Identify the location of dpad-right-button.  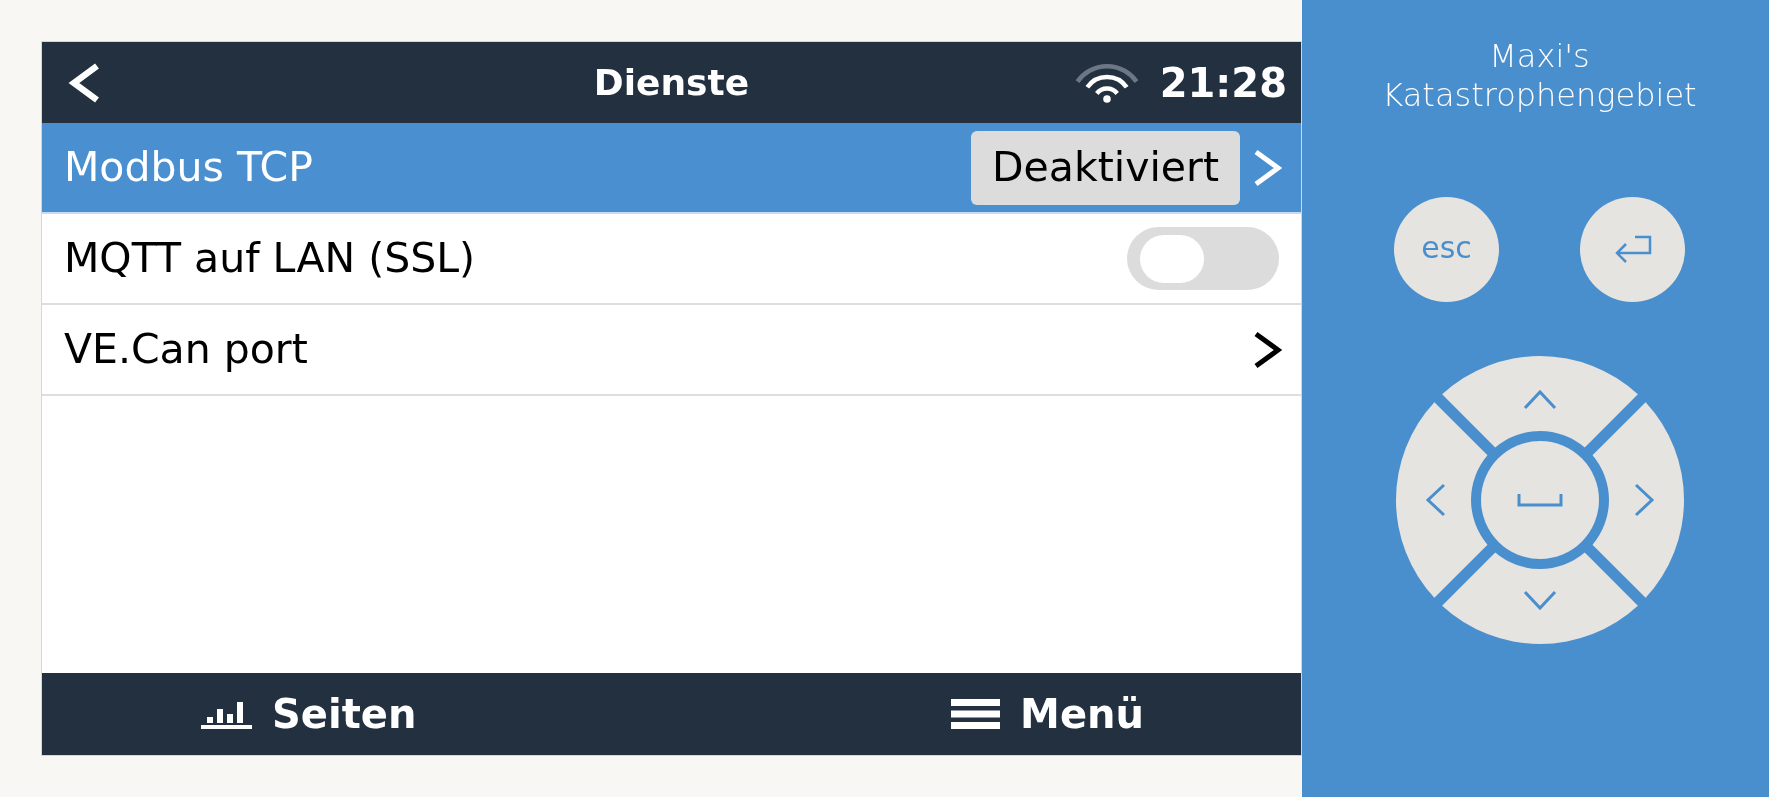
(1638, 500).